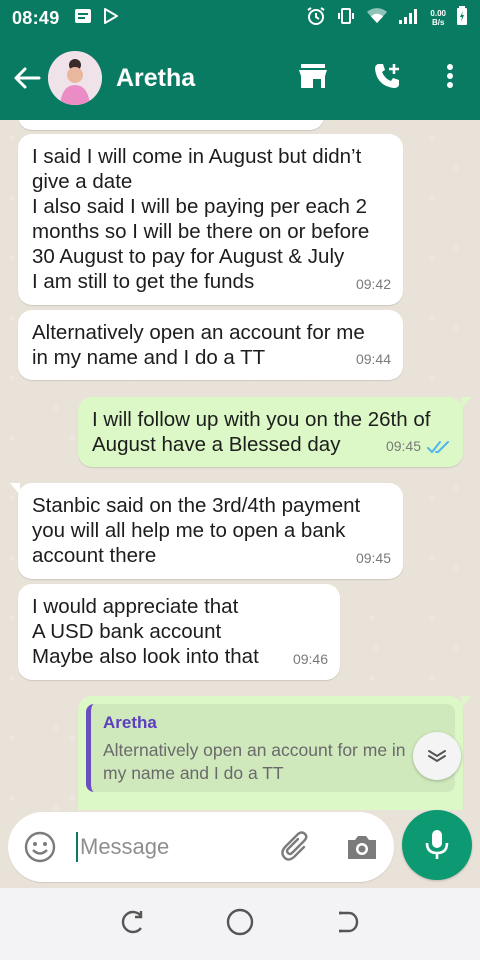  What do you see at coordinates (462, 18) in the screenshot?
I see `battery-icon` at bounding box center [462, 18].